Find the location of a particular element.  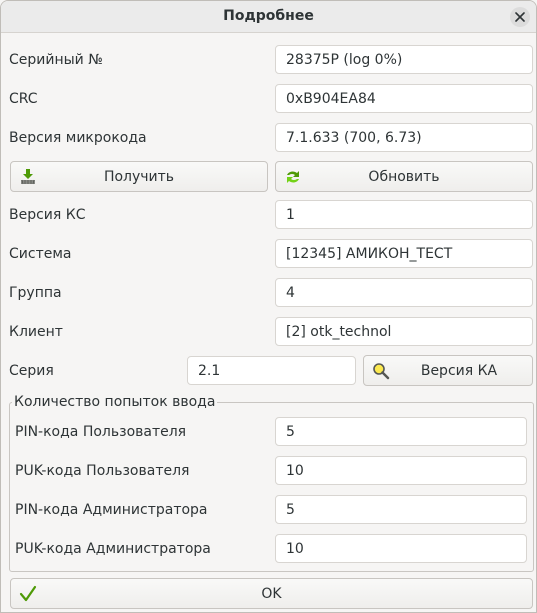

get-button-label: Получить is located at coordinates (139, 176).